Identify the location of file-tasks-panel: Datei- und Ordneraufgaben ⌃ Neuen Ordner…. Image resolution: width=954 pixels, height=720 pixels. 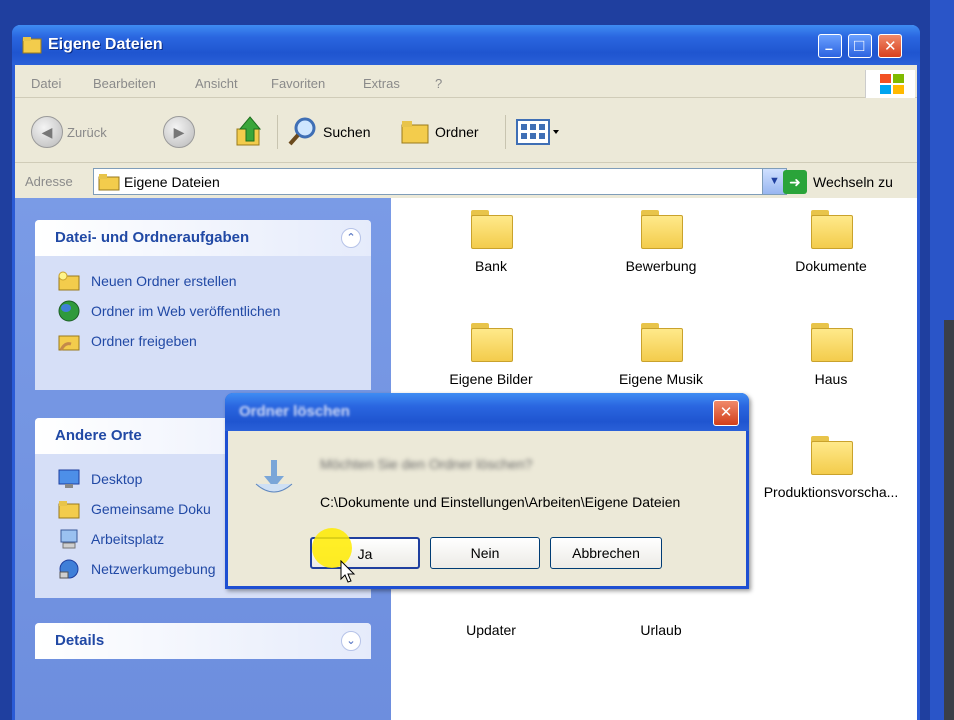
(203, 305).